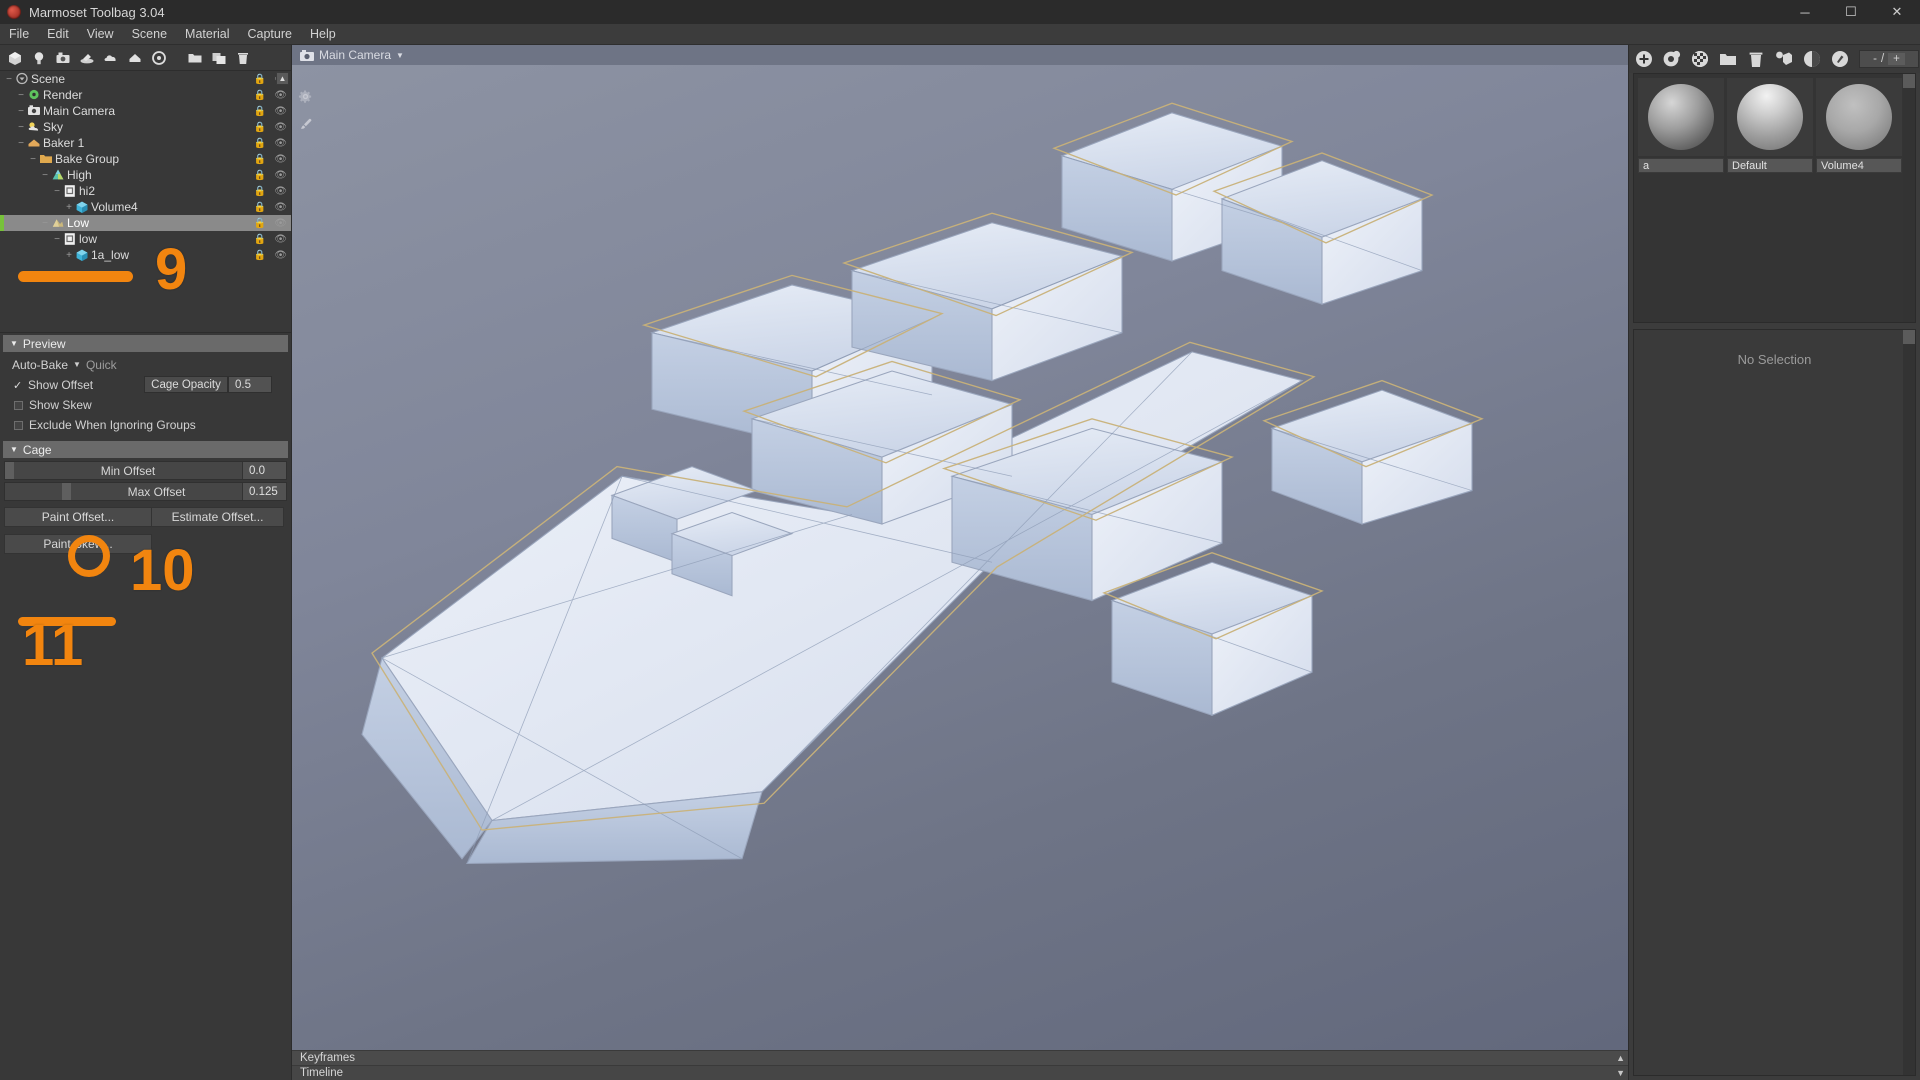 This screenshot has height=1080, width=1920. I want to click on tree-node-render: − Render 🔒 👁, so click(145, 95).